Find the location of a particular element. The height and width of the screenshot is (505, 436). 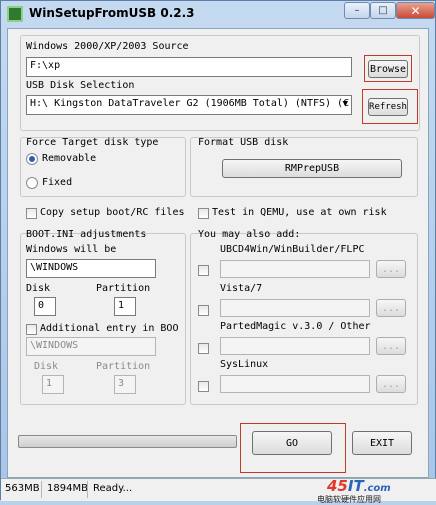

qemu-label: Test in QEMU, use at own risk is located at coordinates (299, 212).